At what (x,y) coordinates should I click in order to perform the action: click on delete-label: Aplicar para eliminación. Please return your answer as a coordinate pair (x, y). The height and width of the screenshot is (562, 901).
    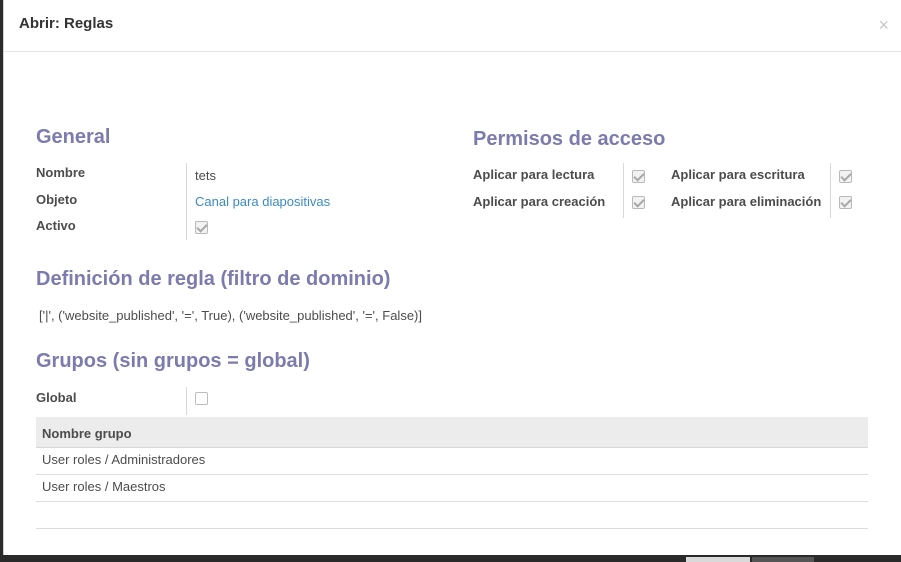
    Looking at the image, I should click on (746, 201).